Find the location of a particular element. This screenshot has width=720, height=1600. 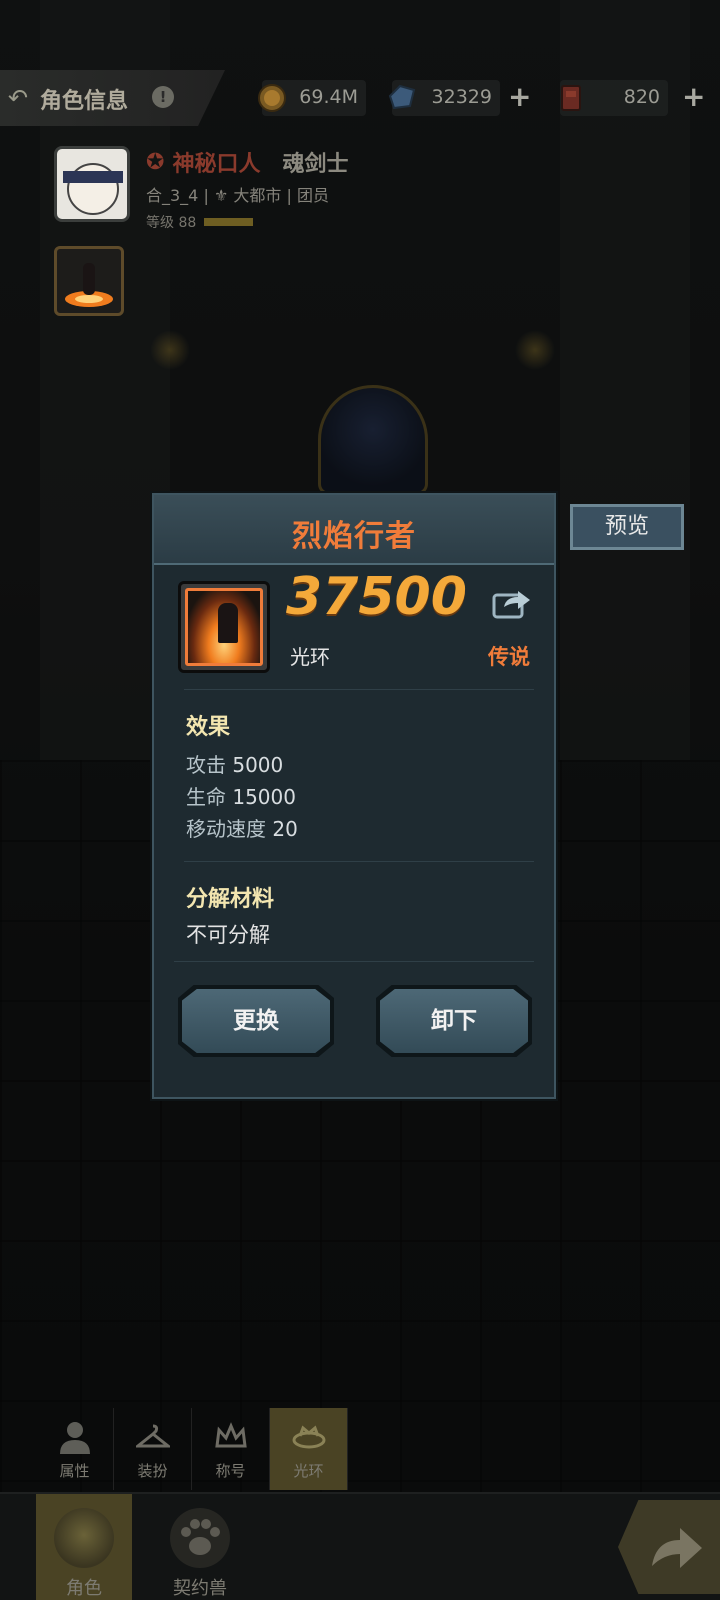

stat-value: 15000 is located at coordinates (264, 797).